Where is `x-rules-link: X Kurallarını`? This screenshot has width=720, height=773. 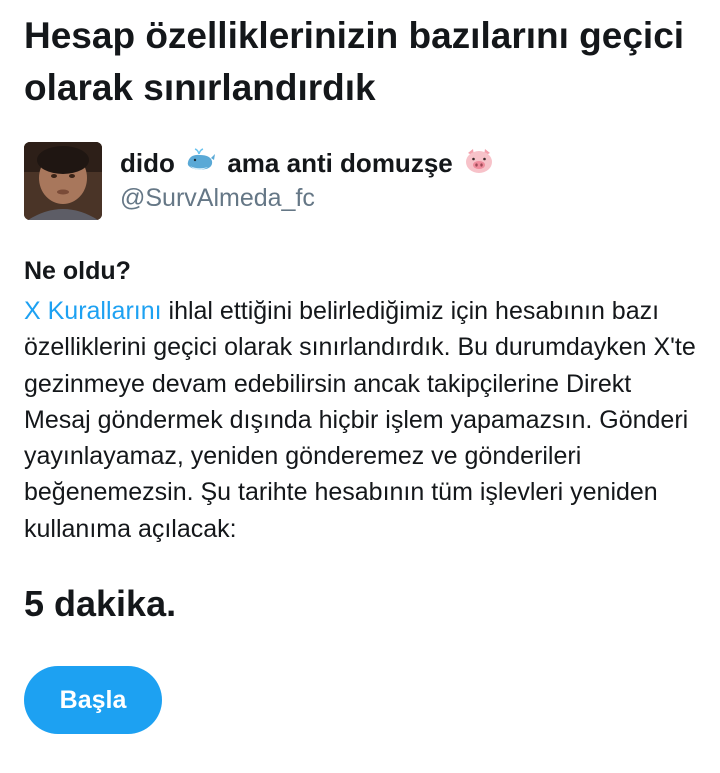 x-rules-link: X Kurallarını is located at coordinates (93, 311).